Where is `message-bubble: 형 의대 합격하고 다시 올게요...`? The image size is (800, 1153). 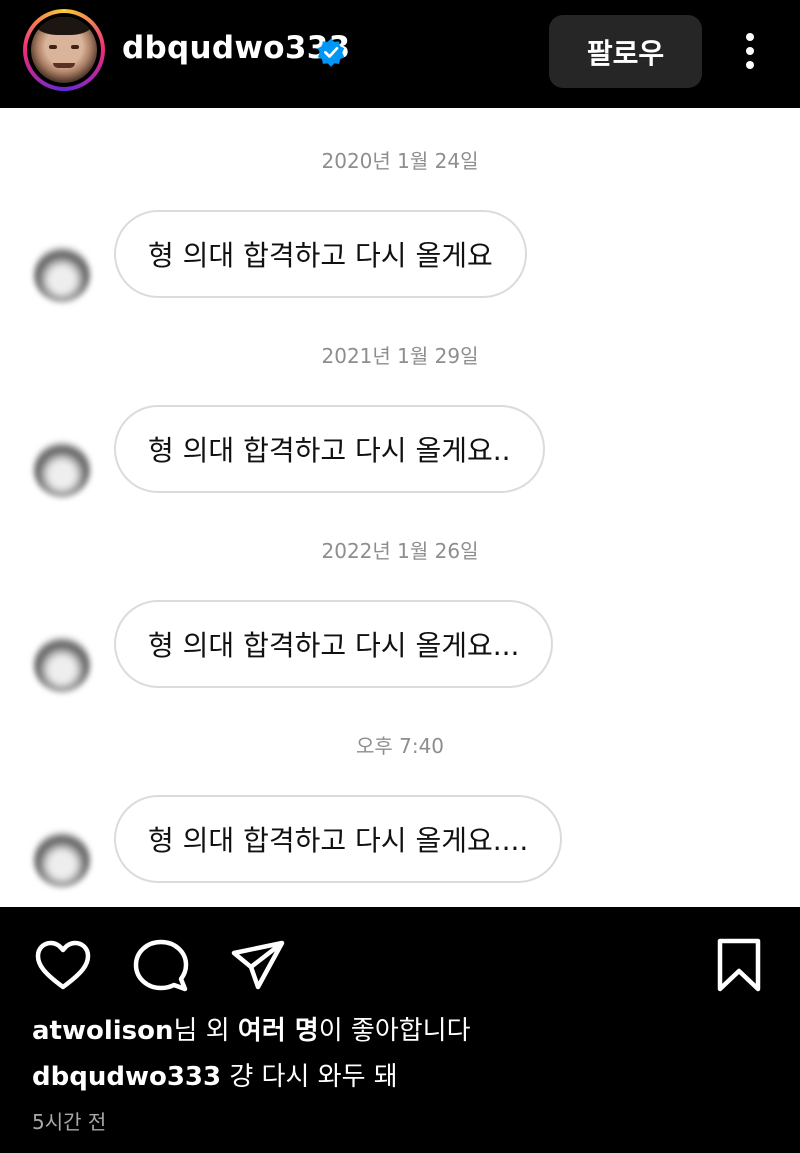
message-bubble: 형 의대 합격하고 다시 올게요... is located at coordinates (334, 644).